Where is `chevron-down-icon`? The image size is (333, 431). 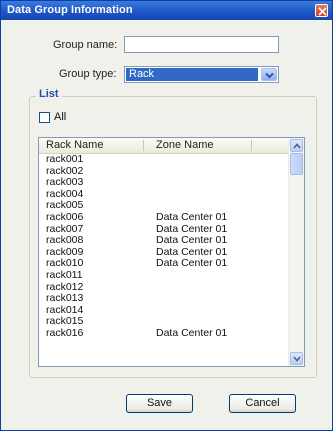 chevron-down-icon is located at coordinates (269, 75).